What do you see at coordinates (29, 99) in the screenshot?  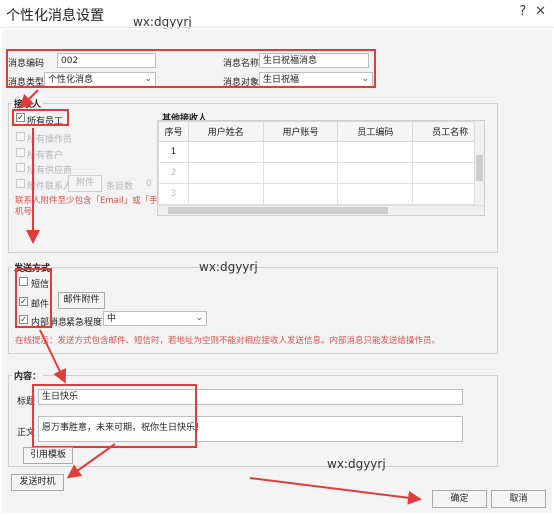 I see `arrow-to-recipients` at bounding box center [29, 99].